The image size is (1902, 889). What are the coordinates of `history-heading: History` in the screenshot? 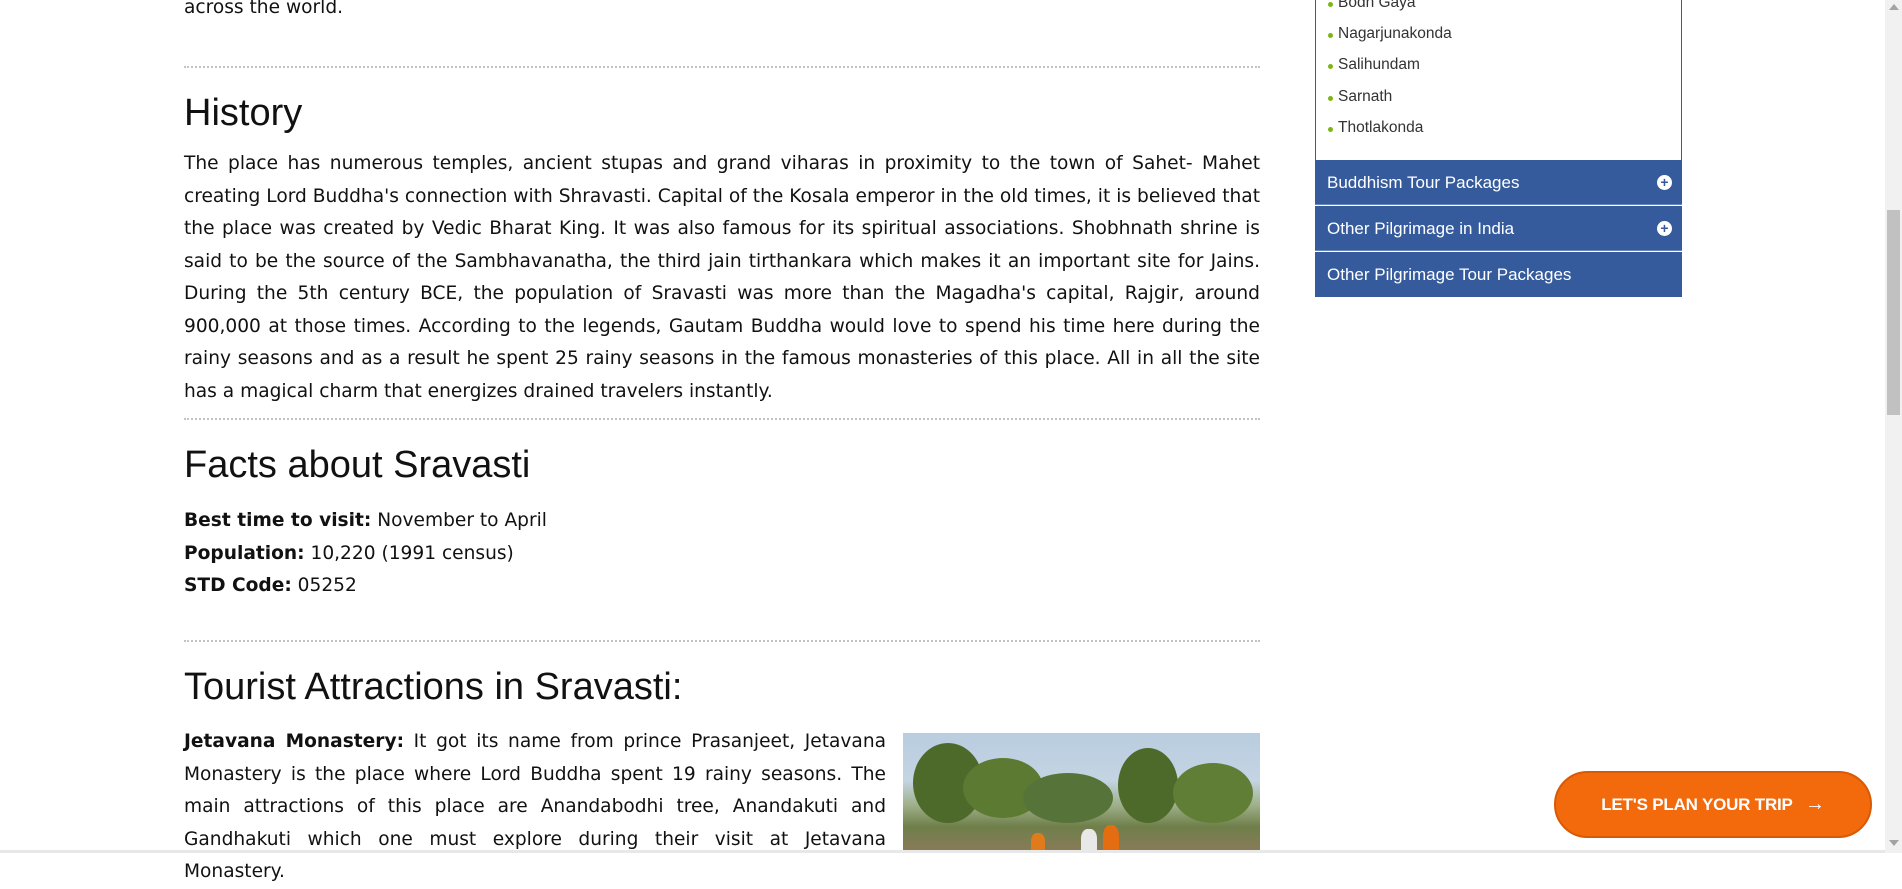 It's located at (243, 113).